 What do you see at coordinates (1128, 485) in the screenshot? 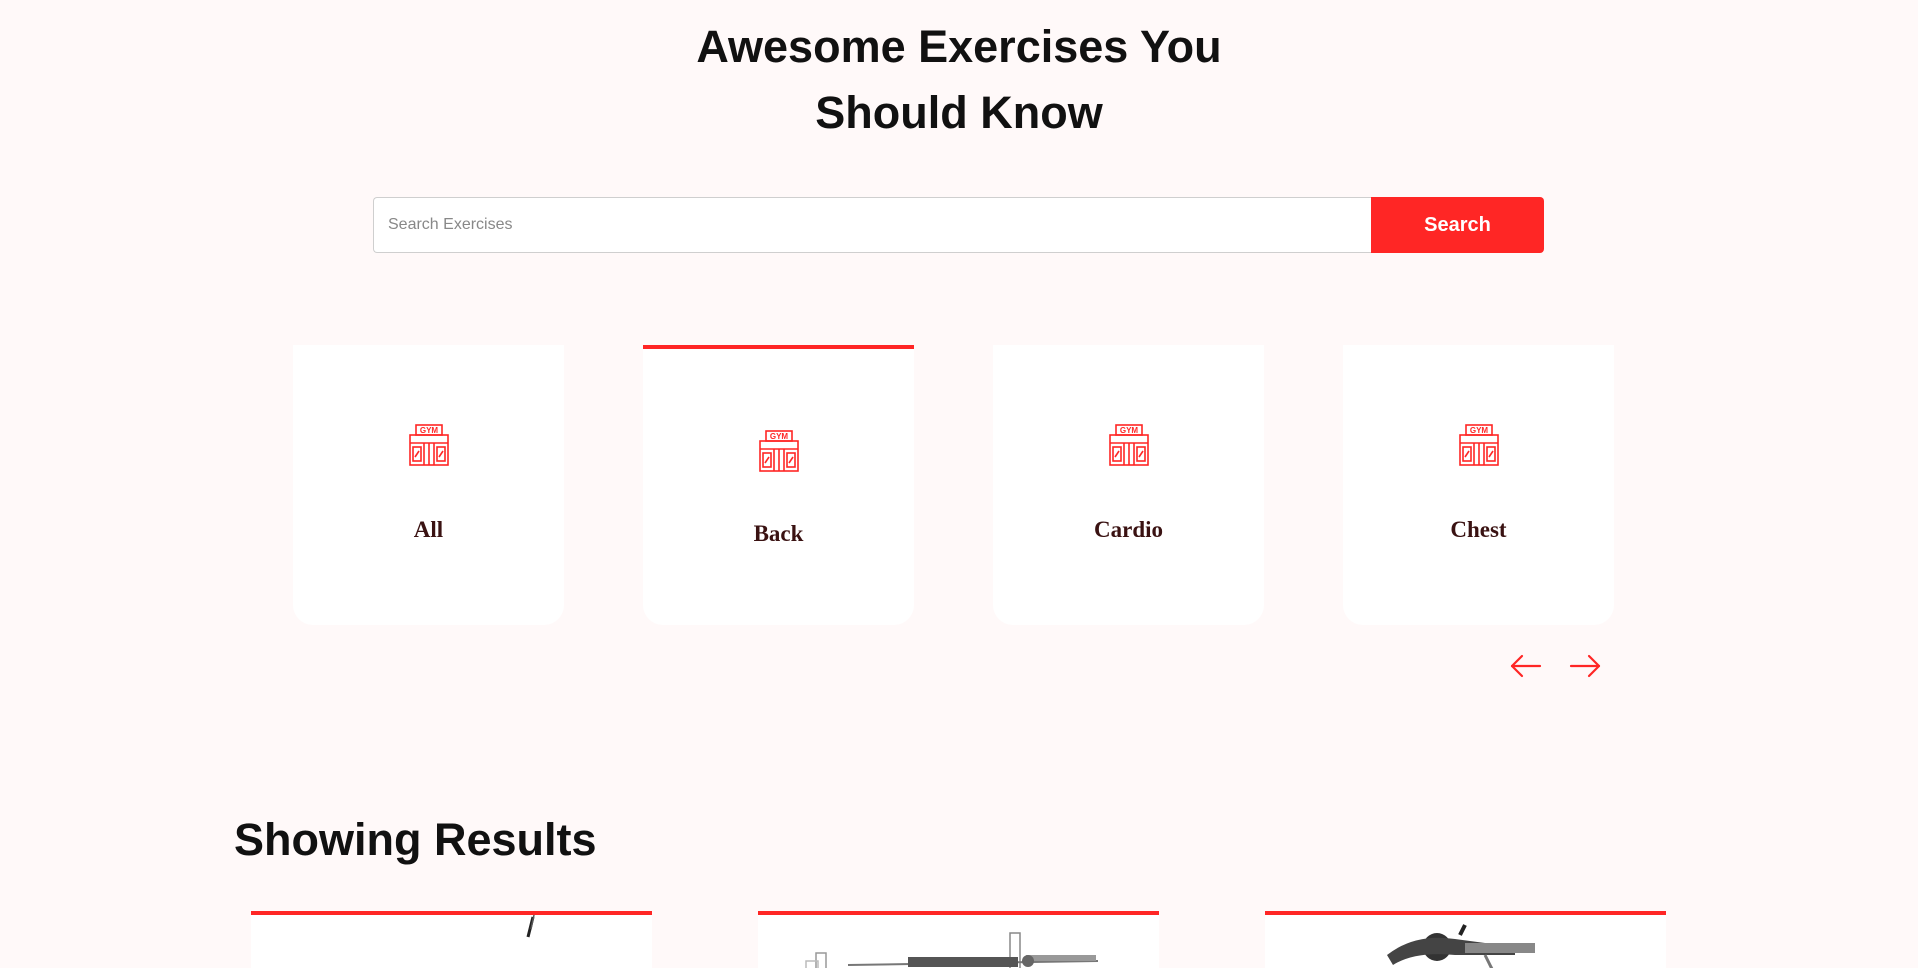
I see `category-card-cardio: GYM Cardio` at bounding box center [1128, 485].